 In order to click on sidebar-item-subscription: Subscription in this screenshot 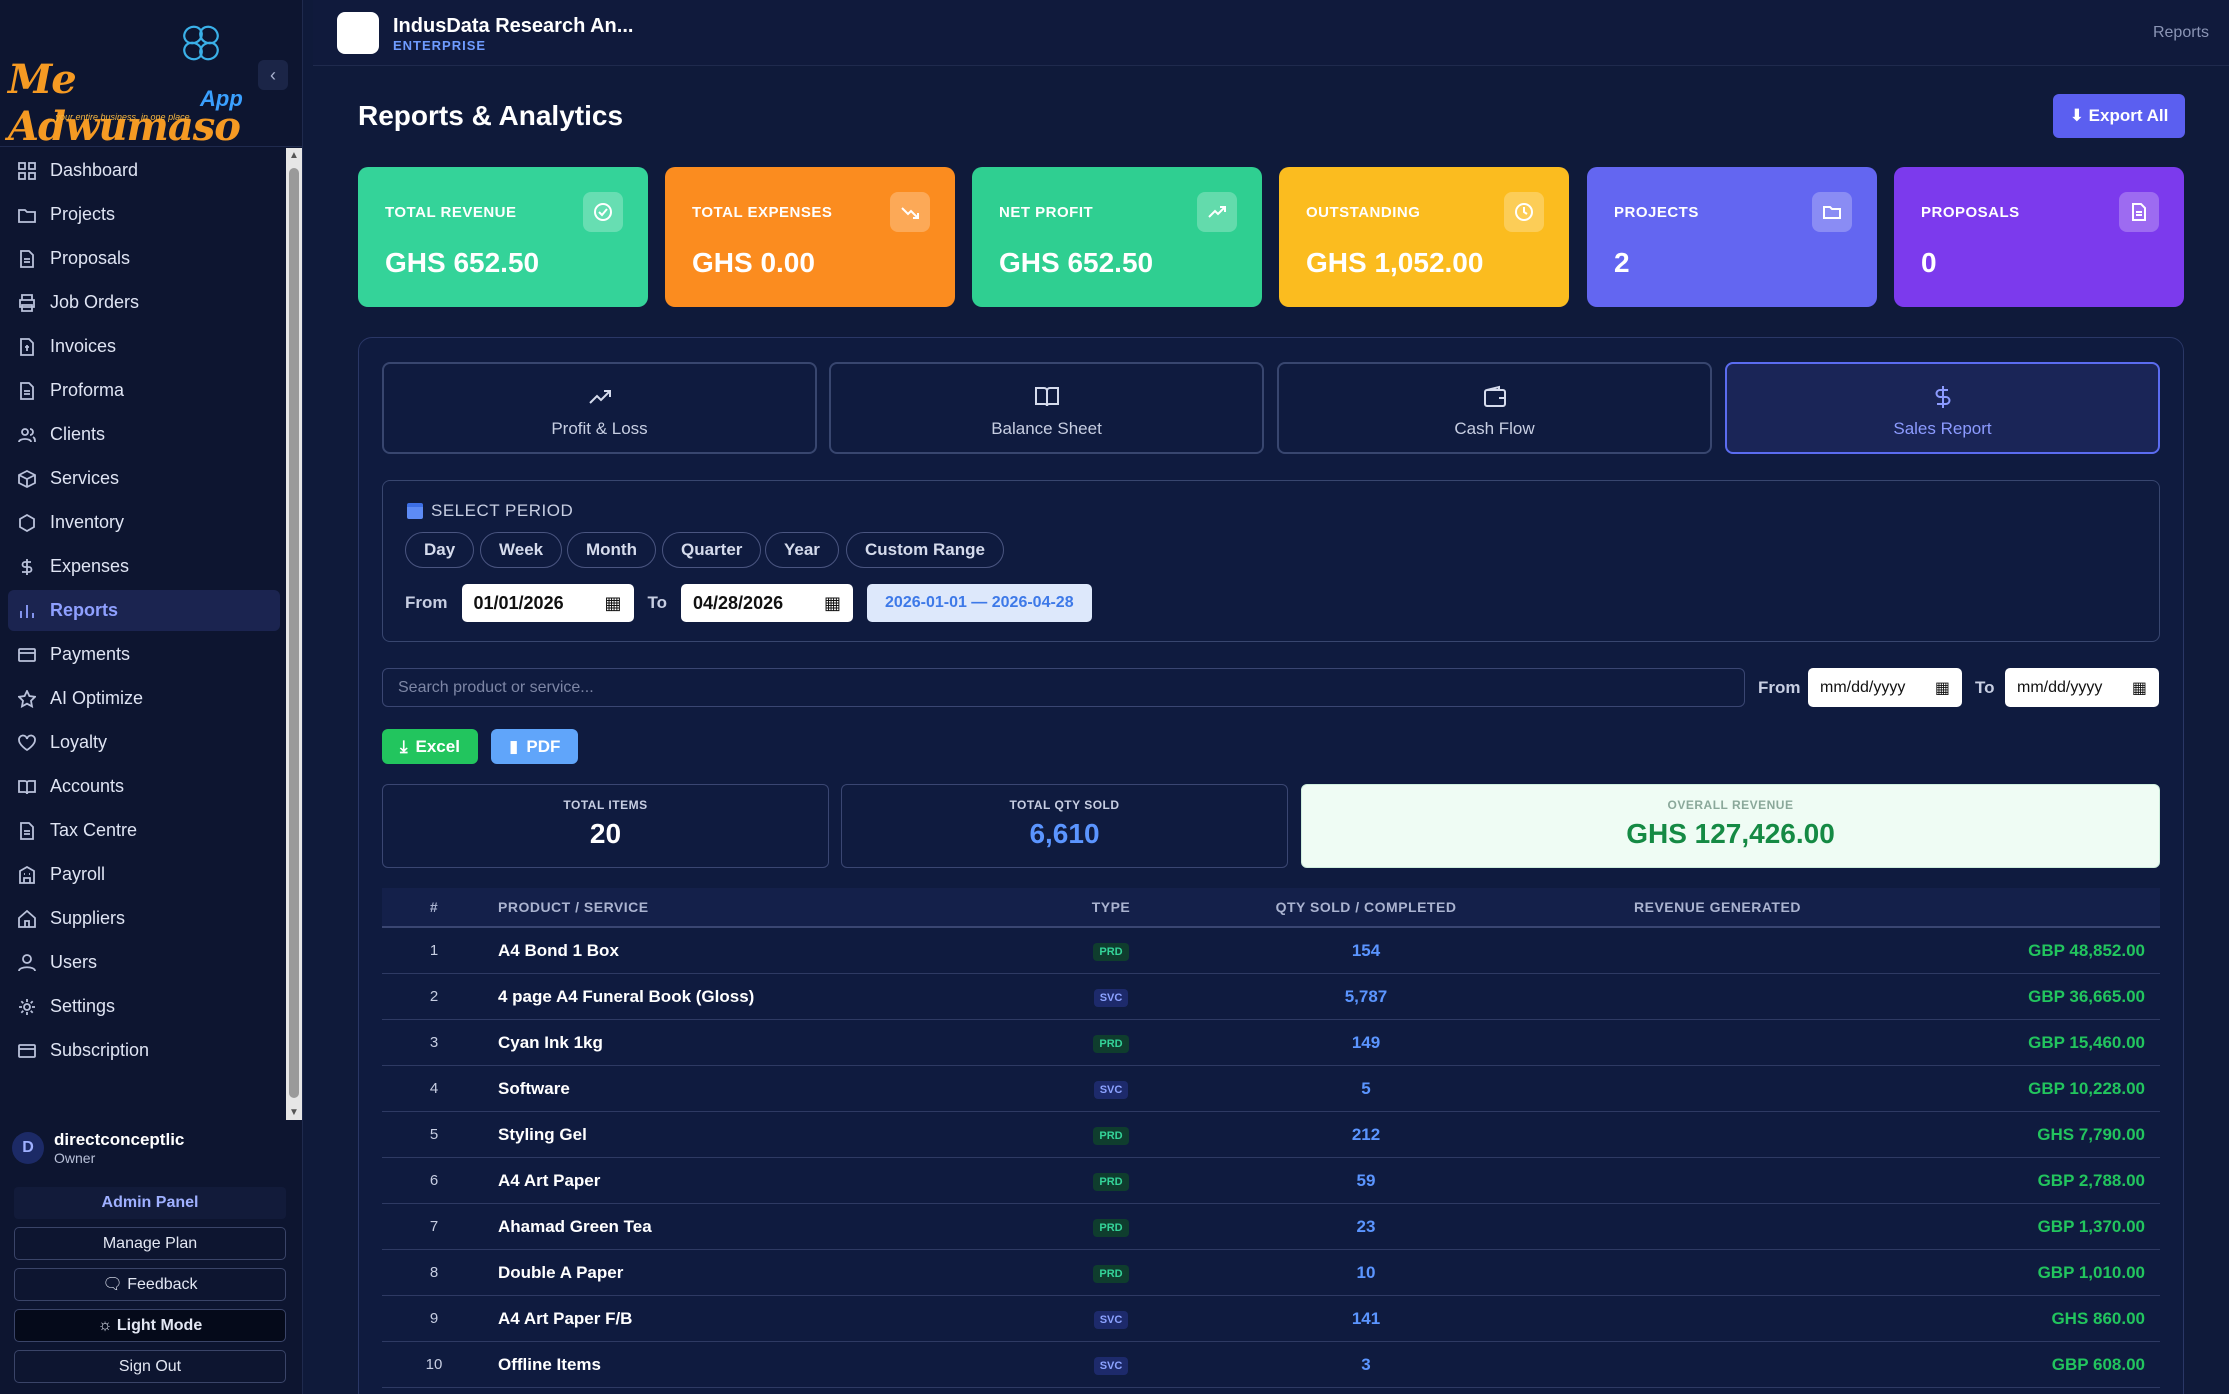, I will do `click(144, 1050)`.